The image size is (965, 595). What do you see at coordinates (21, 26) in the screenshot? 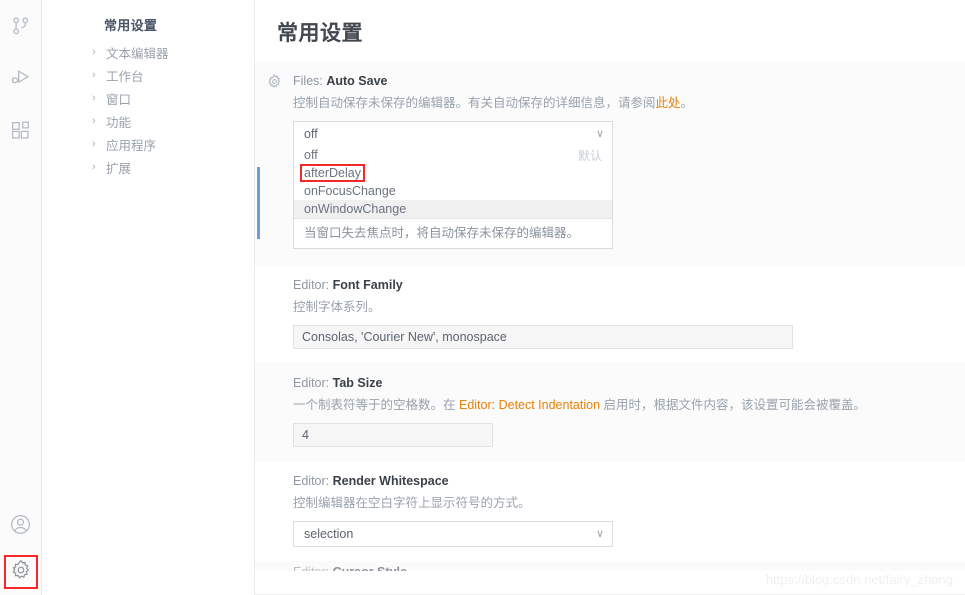
I see `source-control-icon` at bounding box center [21, 26].